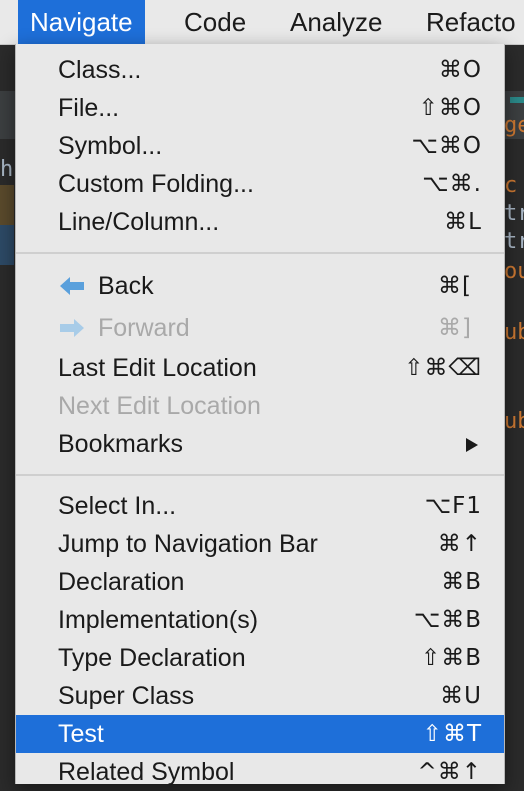  I want to click on menu-item-shortcut: ⌘L, so click(463, 222).